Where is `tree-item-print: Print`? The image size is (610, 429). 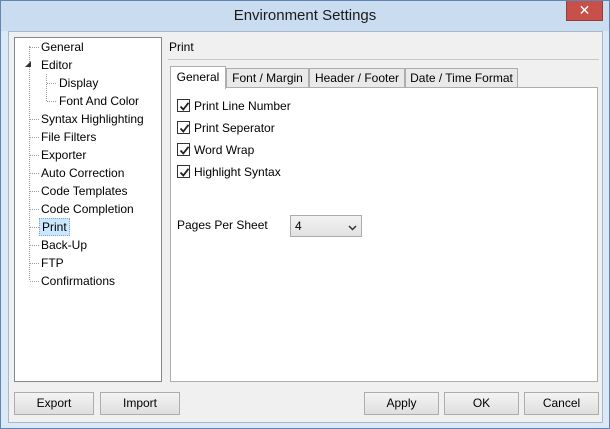
tree-item-print: Print is located at coordinates (54, 227).